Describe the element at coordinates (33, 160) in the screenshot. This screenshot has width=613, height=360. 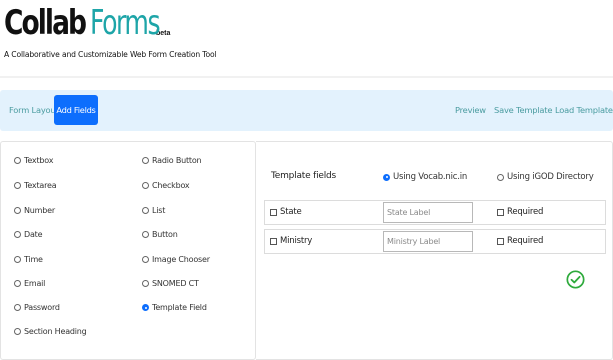
I see `field-type-option: Textbox` at that location.